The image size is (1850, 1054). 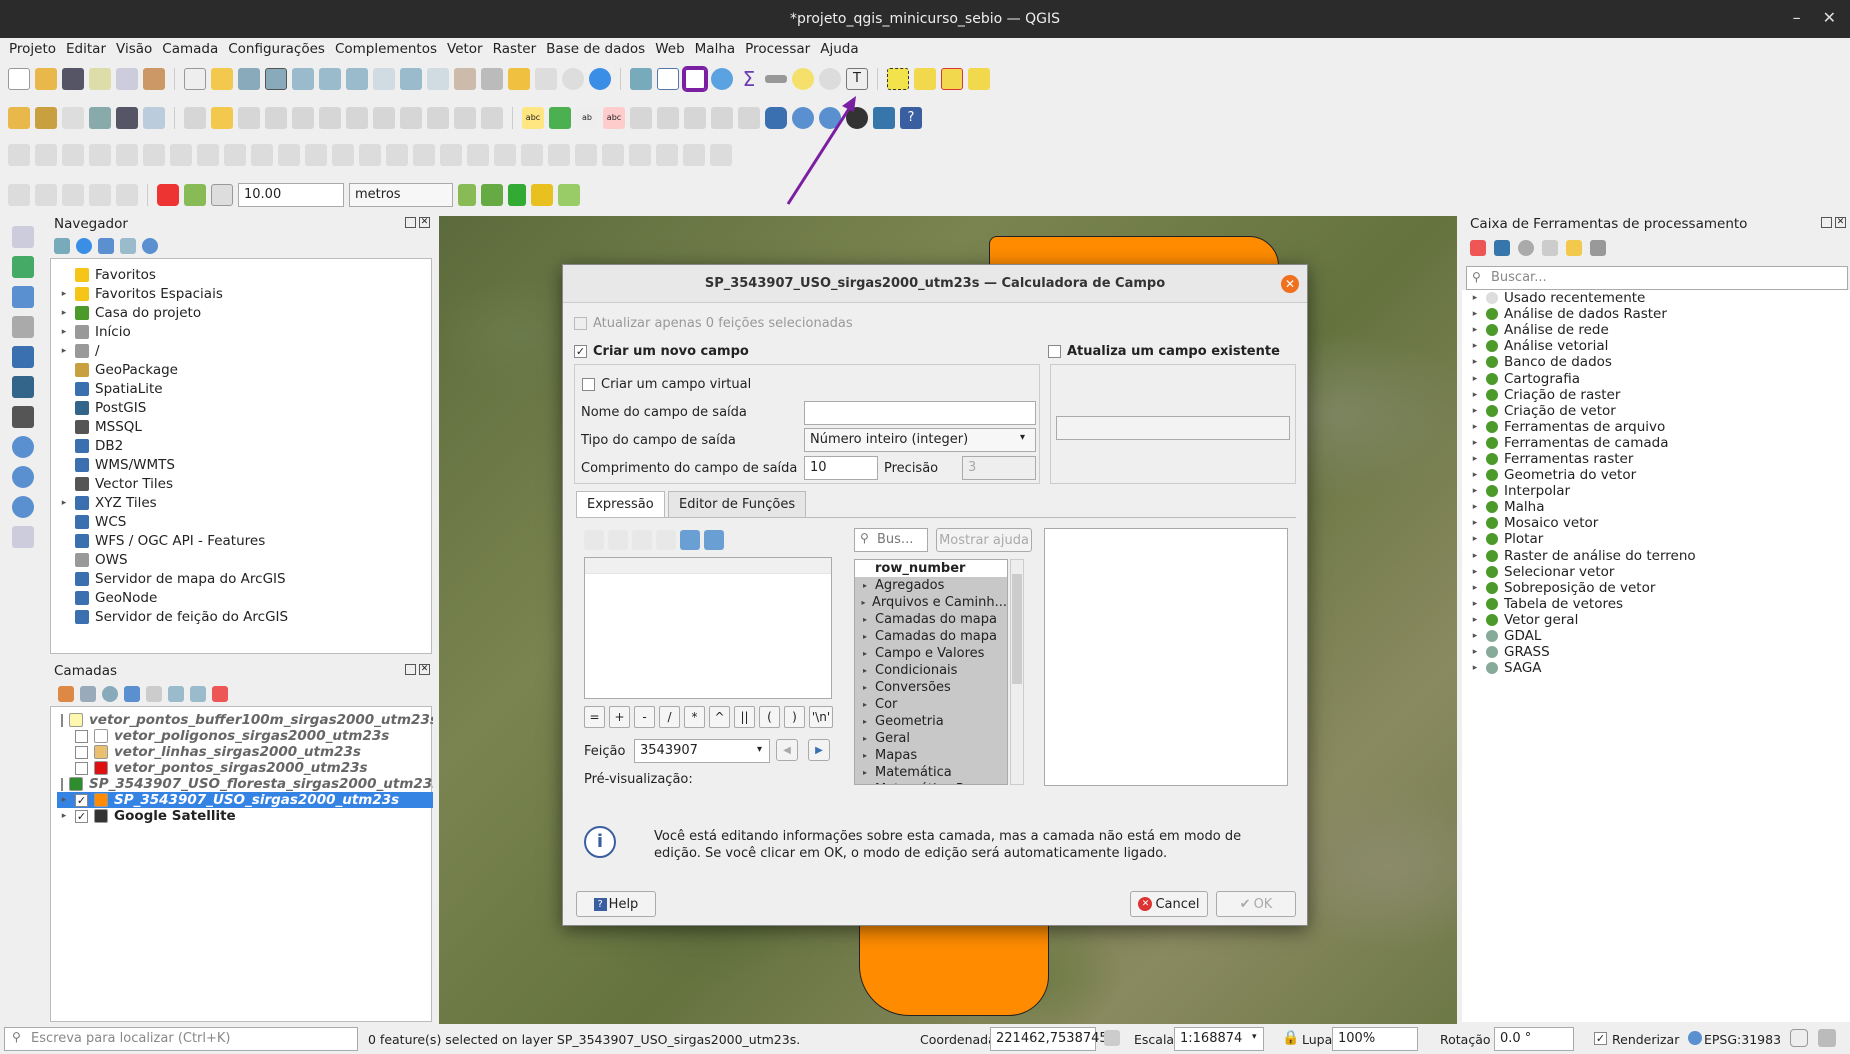 I want to click on navigator-item: ▸ Início, so click(x=242, y=331).